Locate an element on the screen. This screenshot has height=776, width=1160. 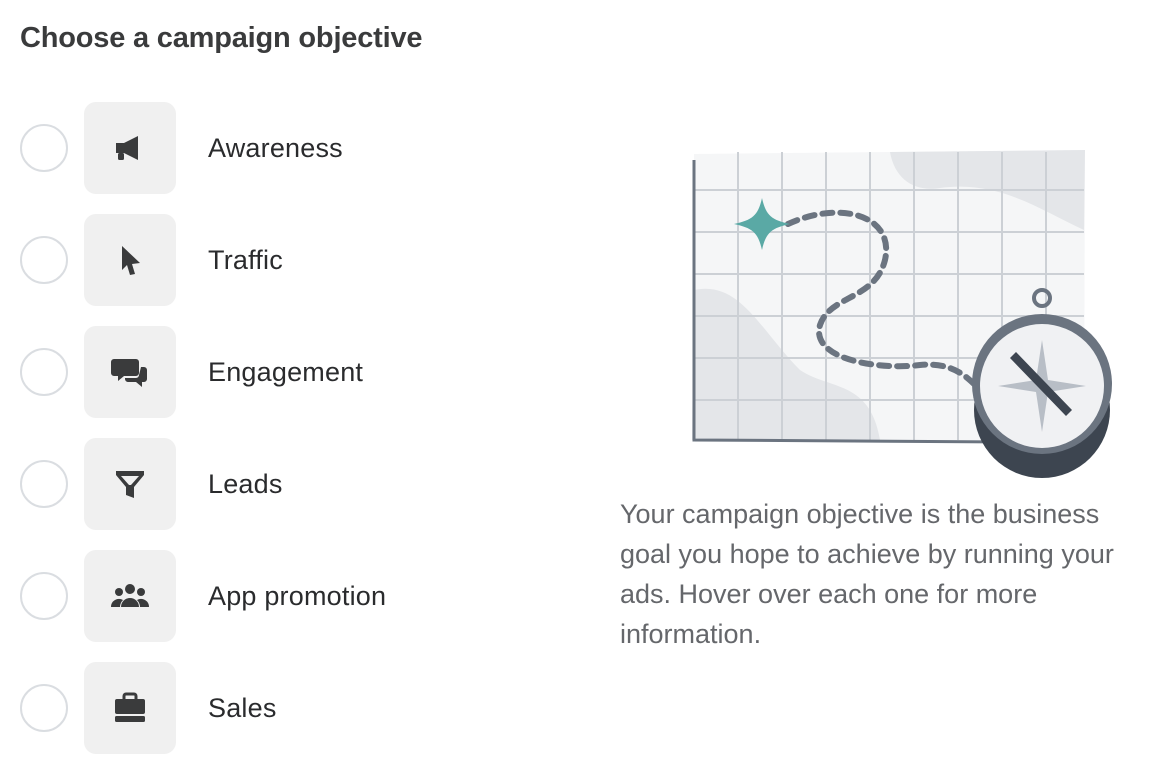
people-icon is located at coordinates (130, 596).